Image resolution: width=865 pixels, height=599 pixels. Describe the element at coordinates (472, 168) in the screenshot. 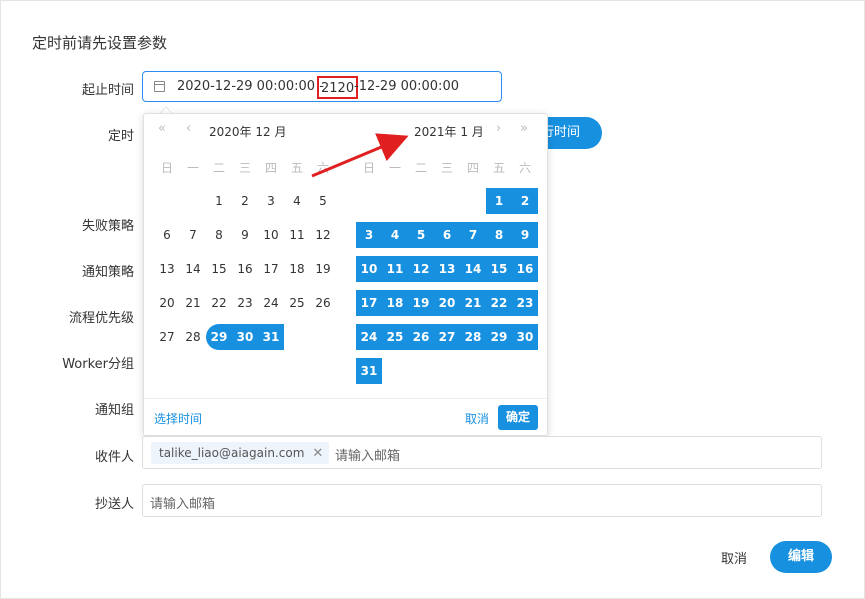

I see `right-weekday-4: 四` at that location.